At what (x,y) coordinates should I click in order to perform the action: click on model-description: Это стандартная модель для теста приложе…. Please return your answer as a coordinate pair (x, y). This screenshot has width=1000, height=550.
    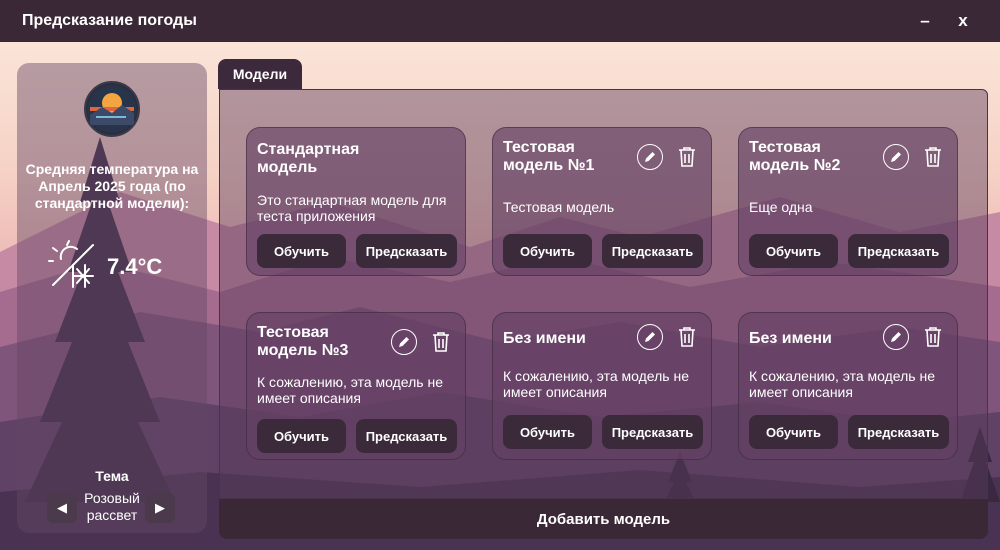
    Looking at the image, I should click on (352, 208).